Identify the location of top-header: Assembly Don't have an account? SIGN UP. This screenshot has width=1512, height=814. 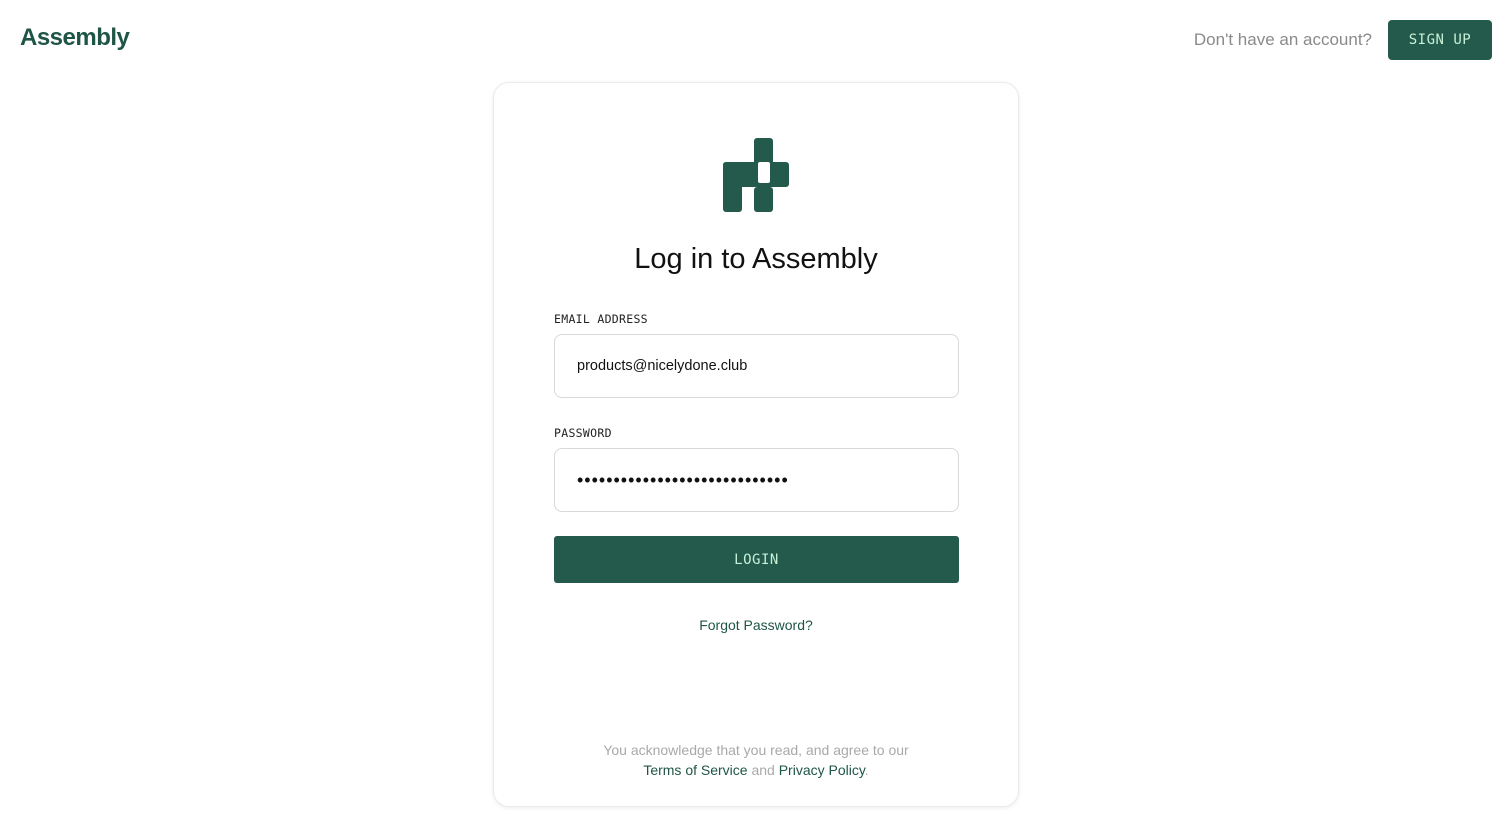
(756, 40).